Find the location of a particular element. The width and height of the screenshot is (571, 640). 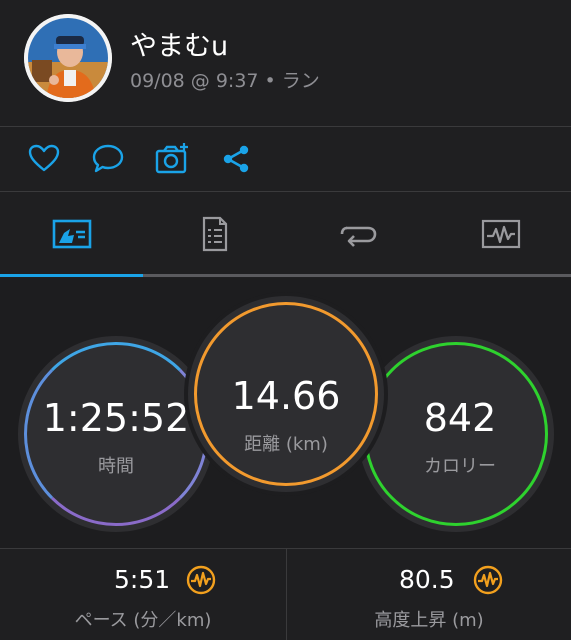

share-icon is located at coordinates (236, 159).